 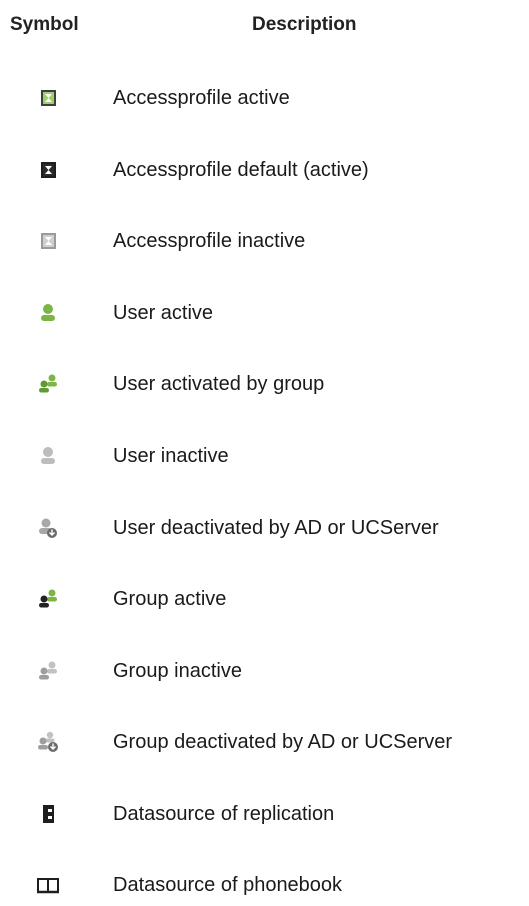 I want to click on row-label: Accessprofile active, so click(x=201, y=98).